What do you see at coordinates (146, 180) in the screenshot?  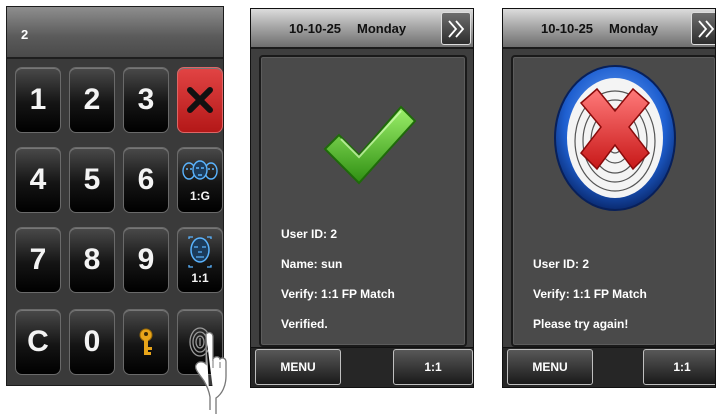 I see `key-6: 6` at bounding box center [146, 180].